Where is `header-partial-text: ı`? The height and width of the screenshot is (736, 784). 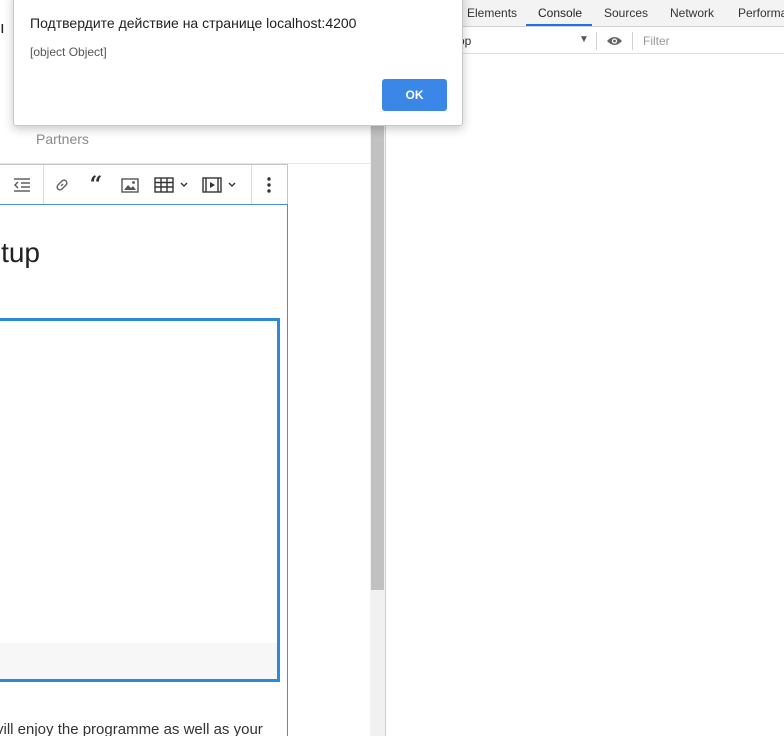 header-partial-text: ı is located at coordinates (2, 27).